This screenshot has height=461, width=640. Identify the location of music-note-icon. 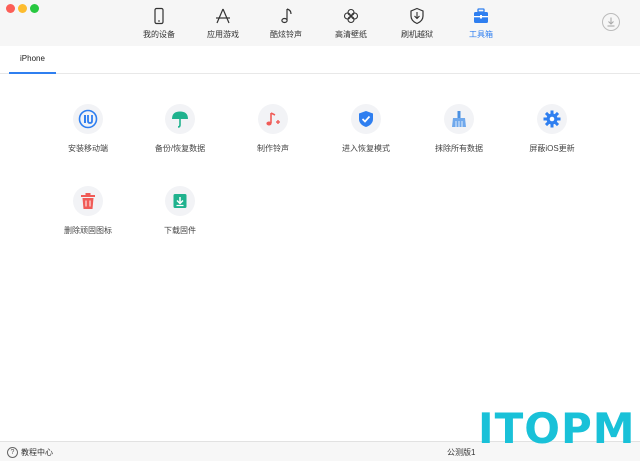
(286, 16).